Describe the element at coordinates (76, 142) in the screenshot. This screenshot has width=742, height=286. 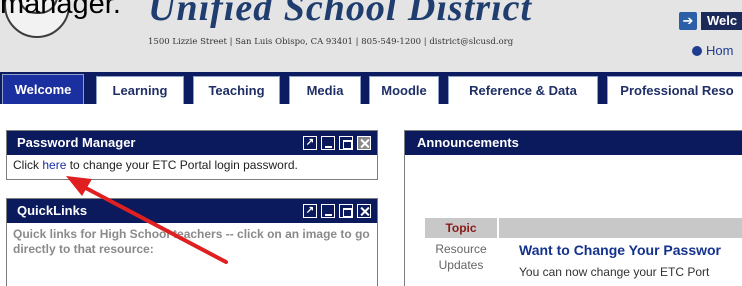
I see `password-manager-title: Password Manager` at that location.